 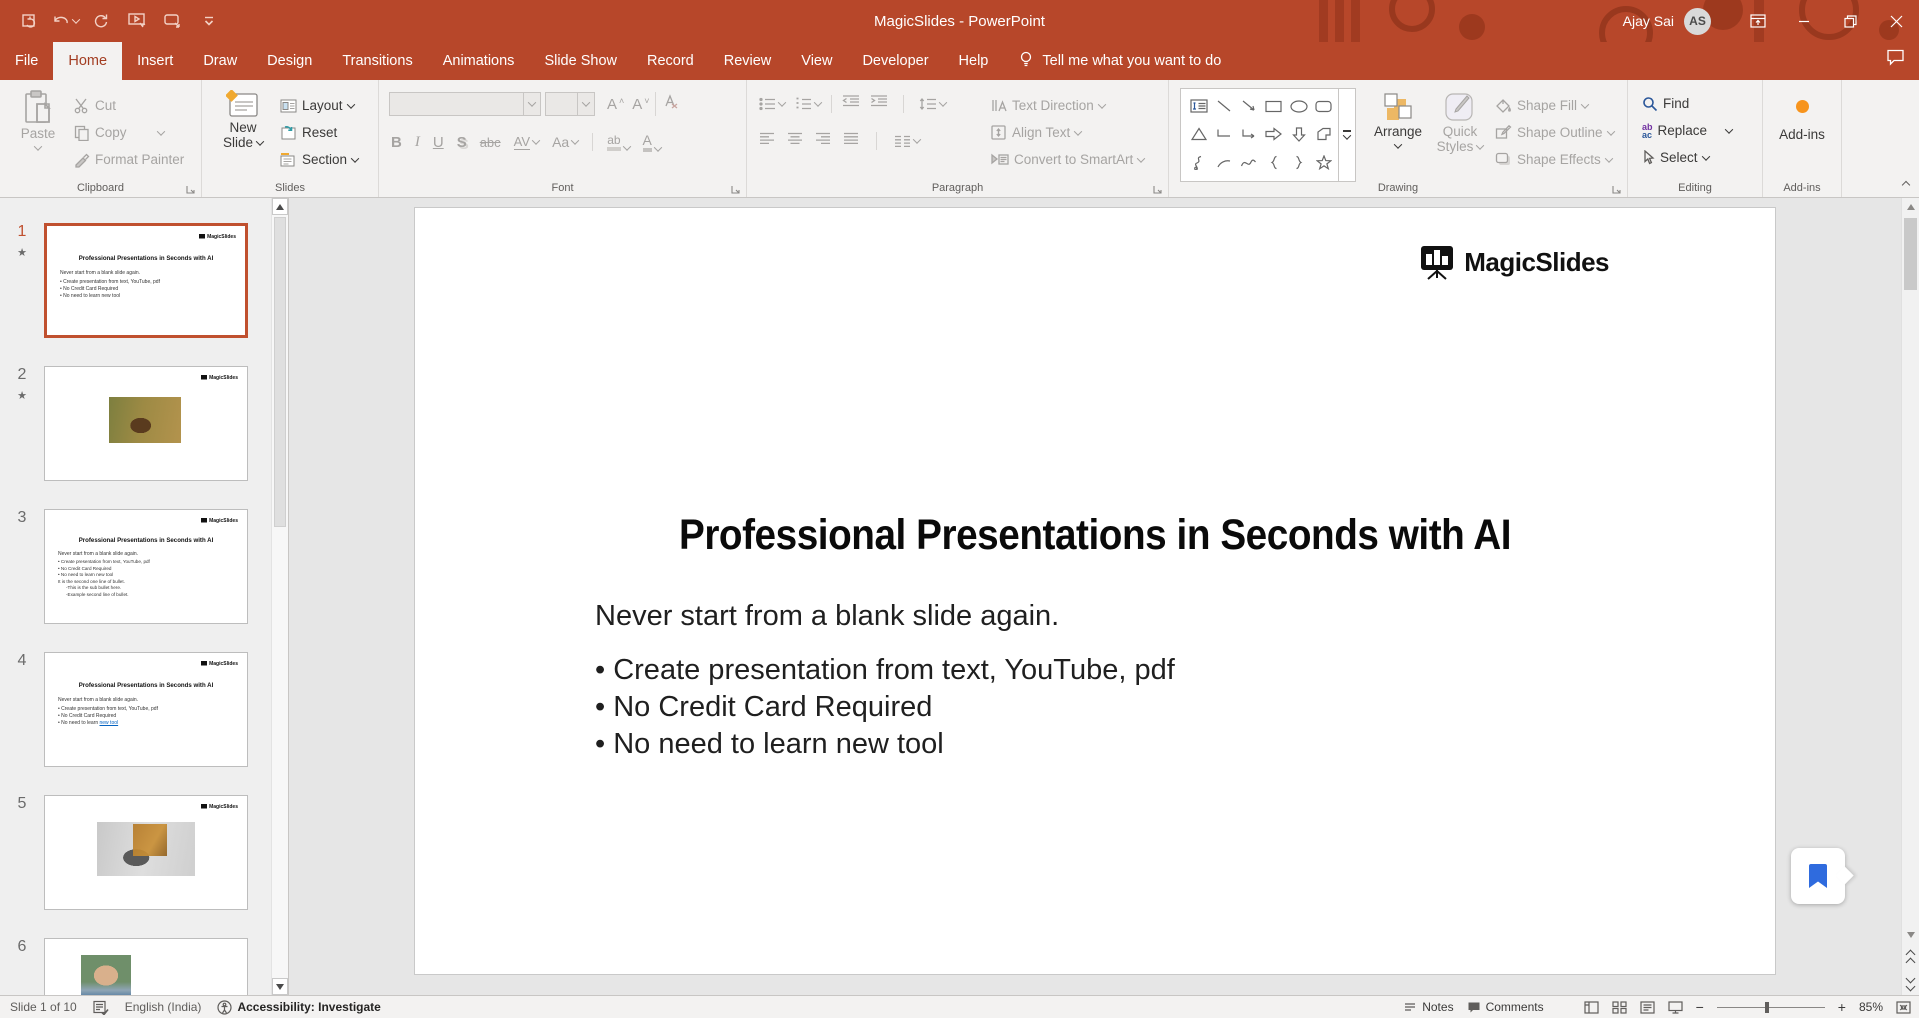 What do you see at coordinates (1619, 1007) in the screenshot?
I see `slide-sorter-view-button` at bounding box center [1619, 1007].